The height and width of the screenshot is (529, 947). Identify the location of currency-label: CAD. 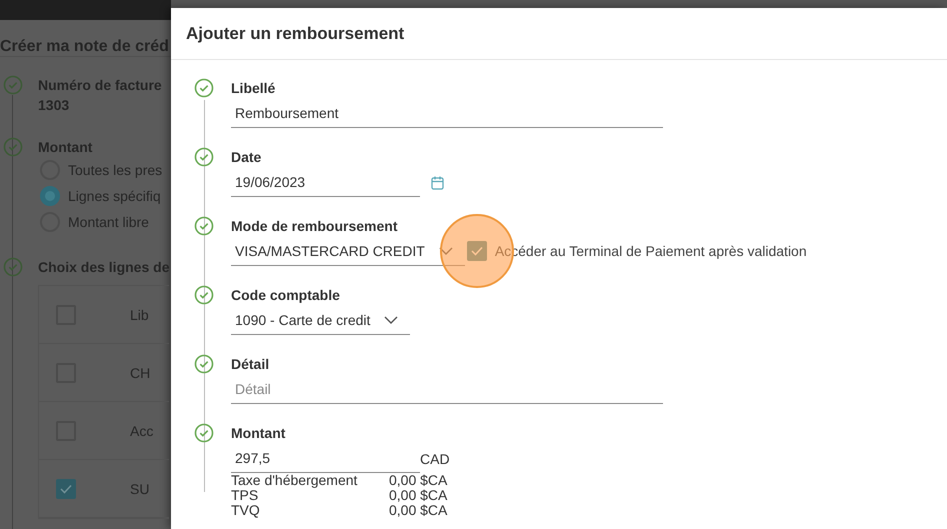
(435, 460).